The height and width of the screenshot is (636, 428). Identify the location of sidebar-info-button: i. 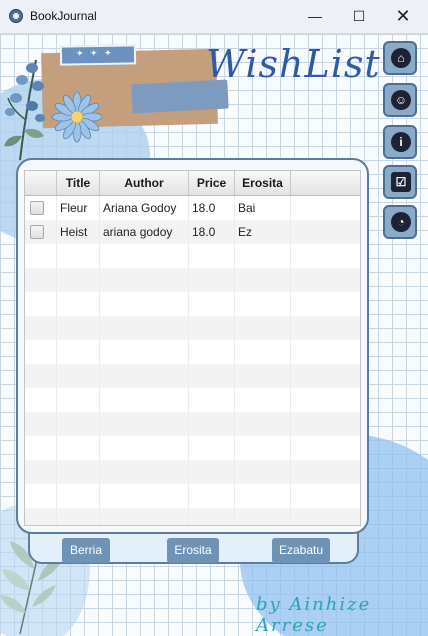
(400, 142).